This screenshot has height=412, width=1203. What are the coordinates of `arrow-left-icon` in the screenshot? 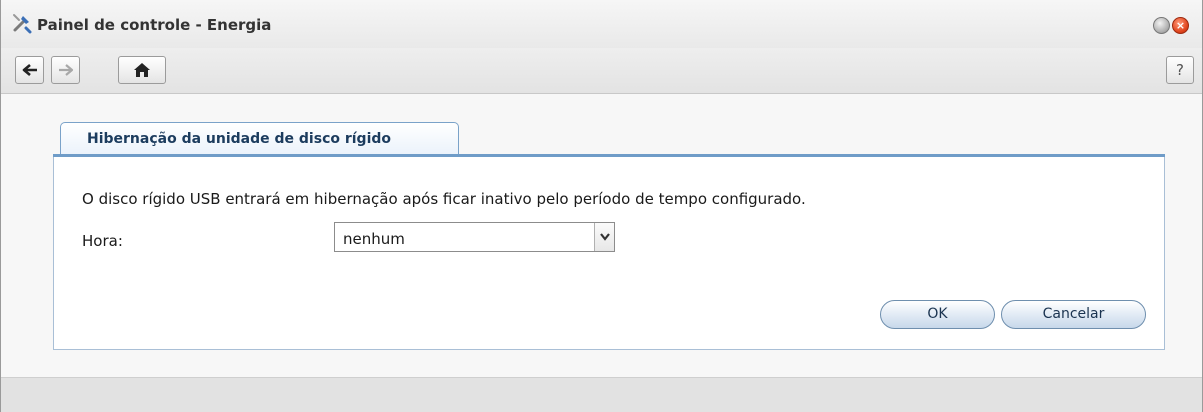 It's located at (30, 70).